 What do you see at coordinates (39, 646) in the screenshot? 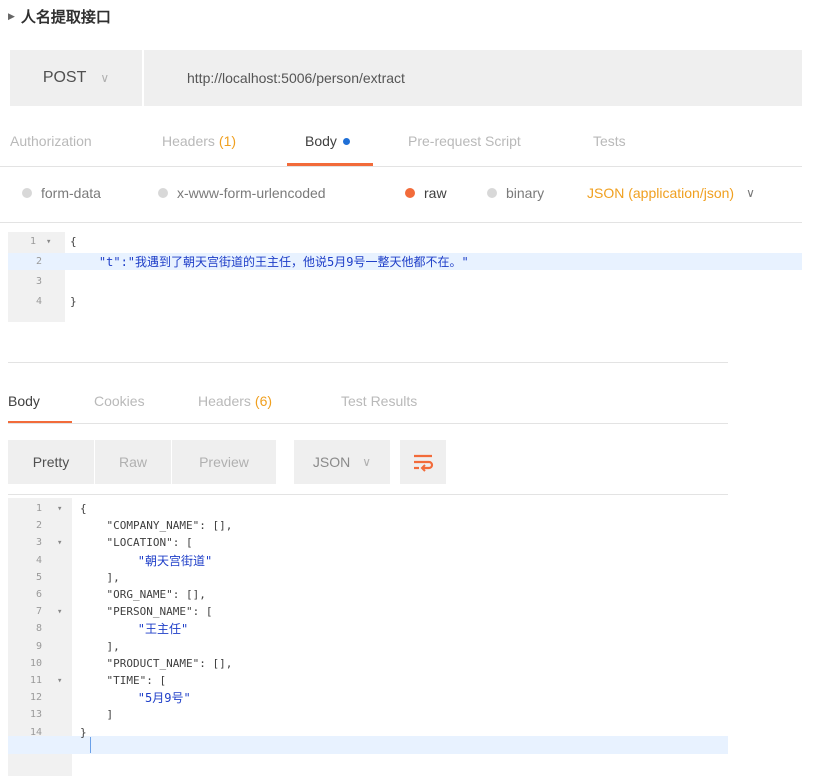
I see `line-number: 9` at bounding box center [39, 646].